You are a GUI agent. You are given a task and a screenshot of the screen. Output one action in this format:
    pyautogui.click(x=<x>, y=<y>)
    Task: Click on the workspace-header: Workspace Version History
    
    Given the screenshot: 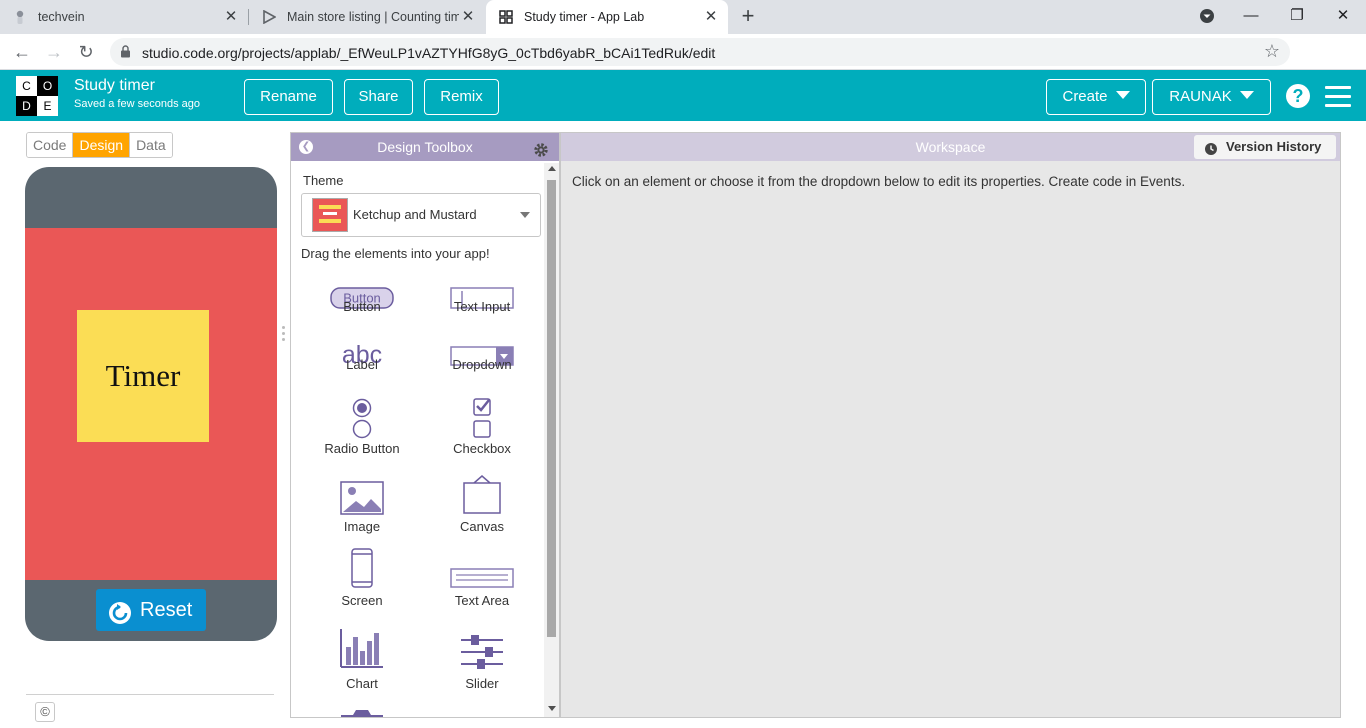 What is the action you would take?
    pyautogui.click(x=950, y=147)
    